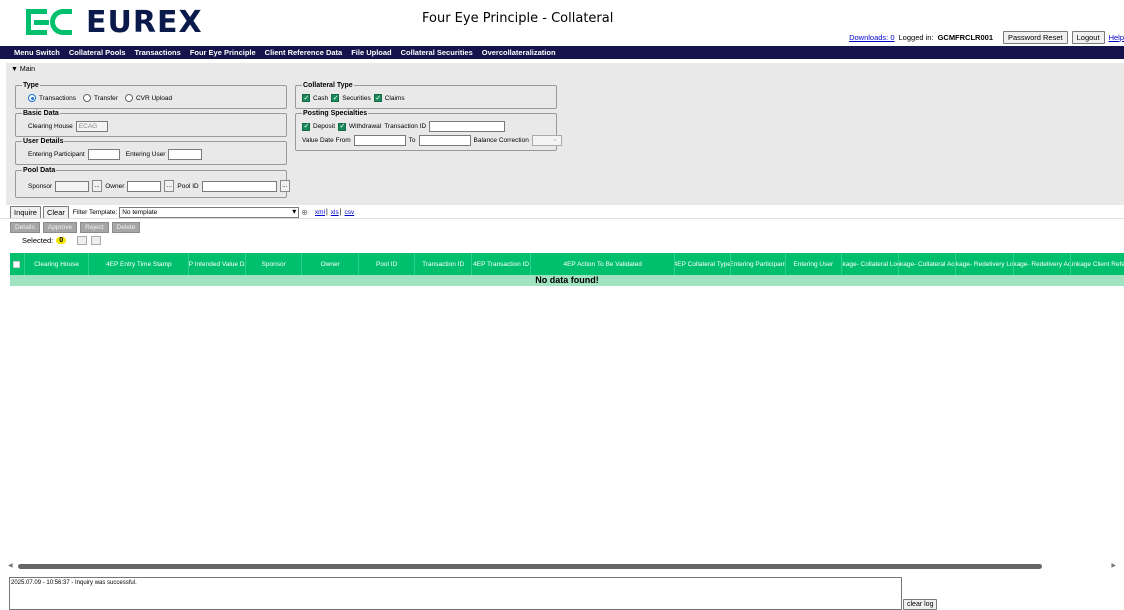 This screenshot has width=1124, height=610. What do you see at coordinates (62, 240) in the screenshot?
I see `selected-count: Selected: 0` at bounding box center [62, 240].